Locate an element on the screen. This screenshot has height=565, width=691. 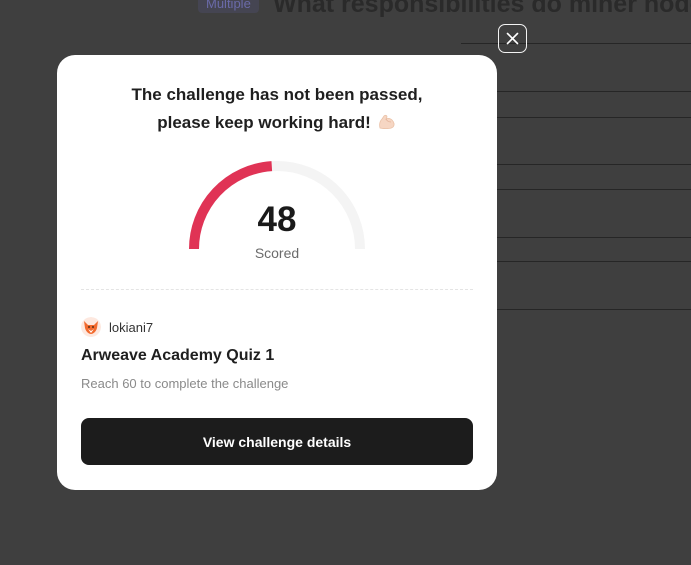
view-challenge-details-button: View challenge details is located at coordinates (277, 441).